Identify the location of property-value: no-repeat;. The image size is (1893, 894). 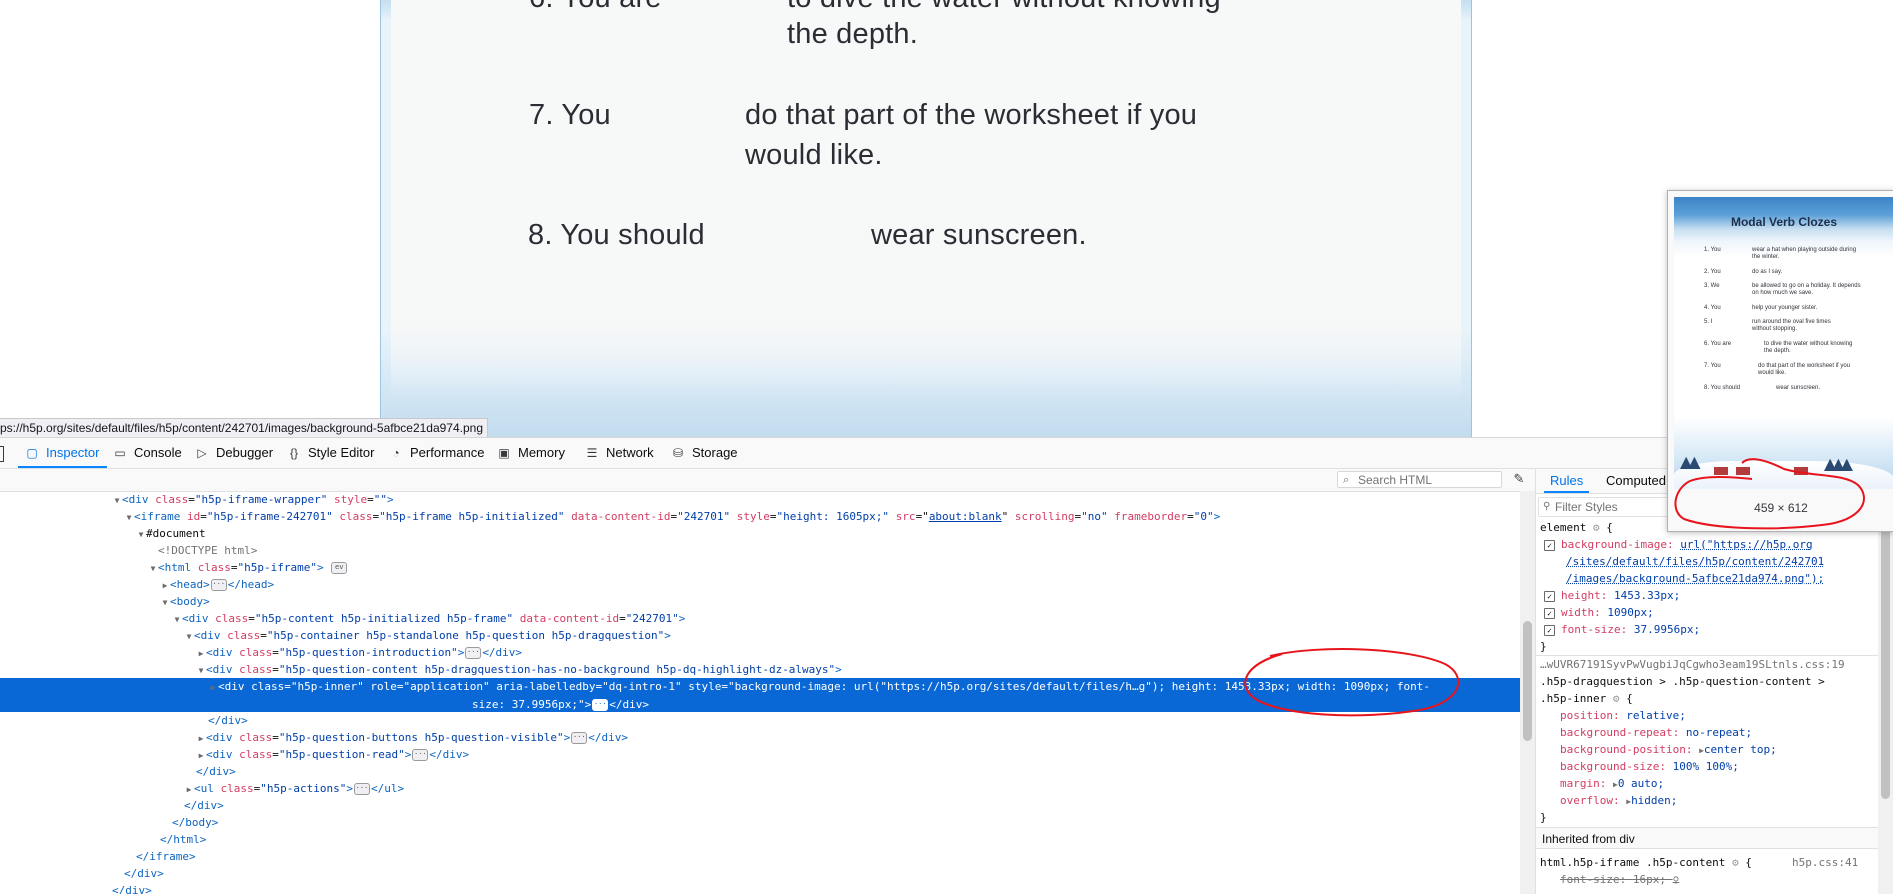
(1719, 732).